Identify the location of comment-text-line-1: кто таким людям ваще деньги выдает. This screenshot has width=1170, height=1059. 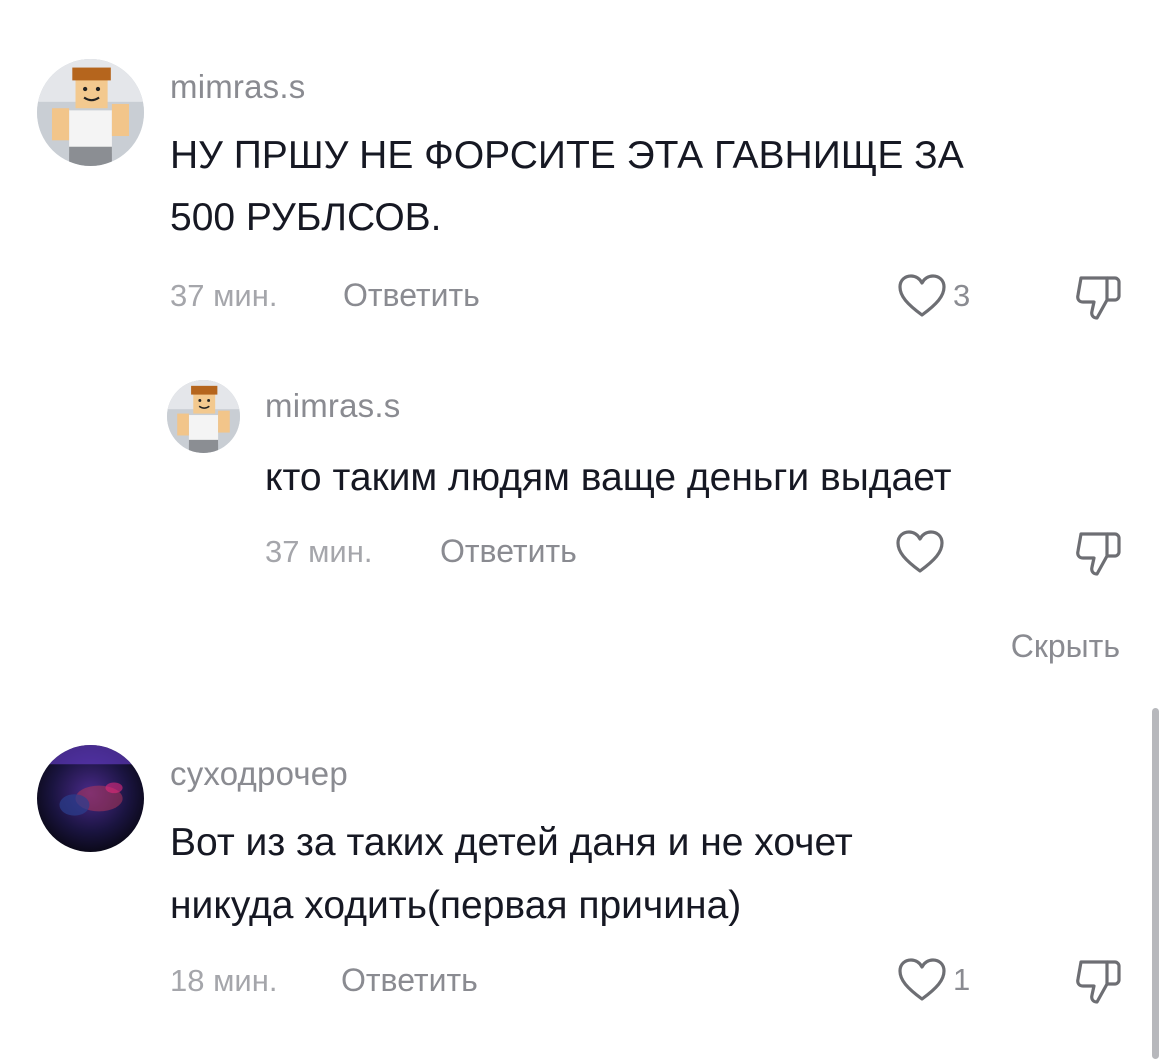
(608, 477).